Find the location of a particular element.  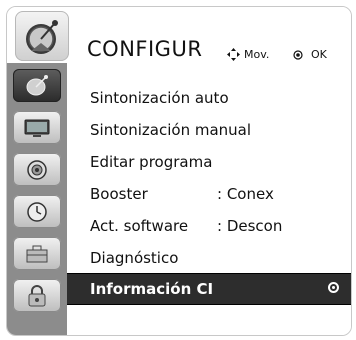

sidebar-item-audio is located at coordinates (37, 169).